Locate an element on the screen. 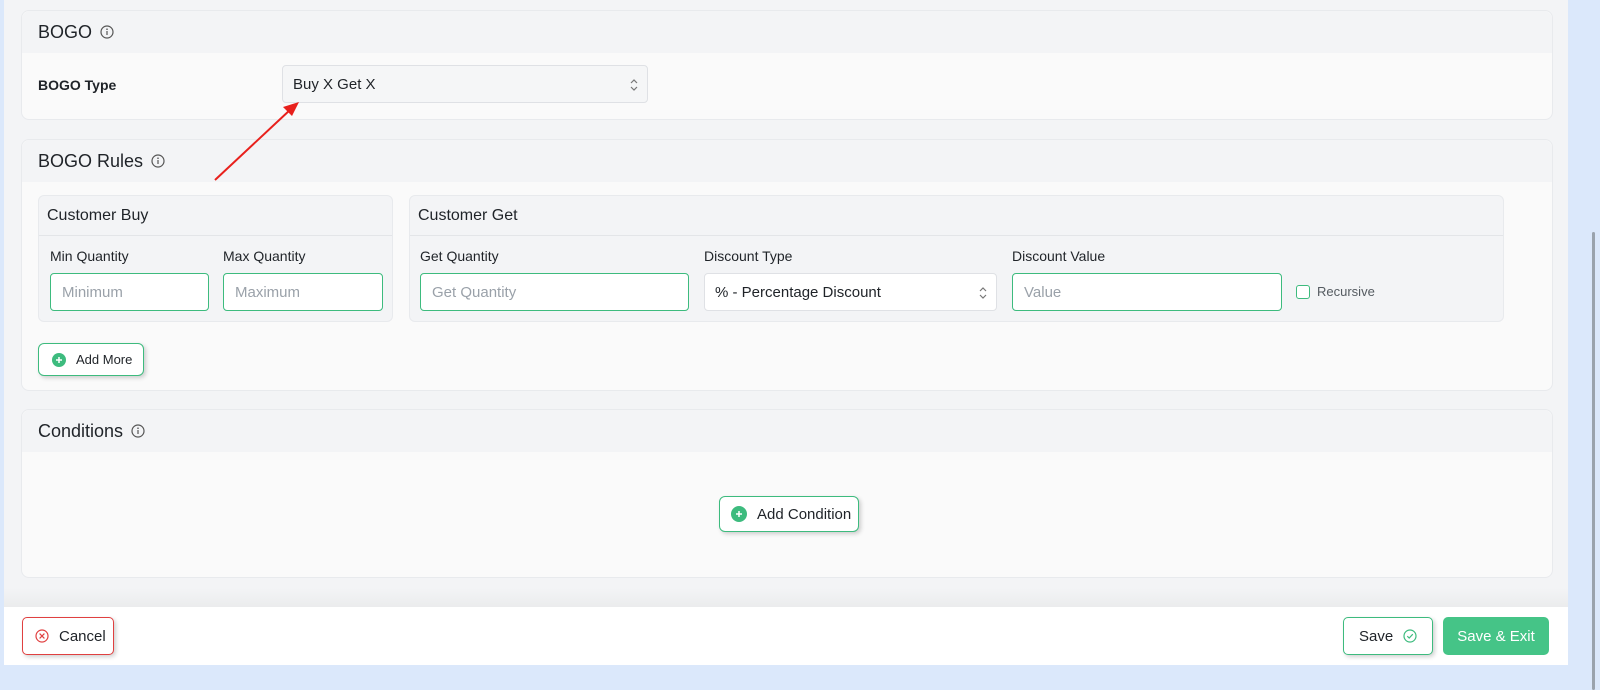  bogo-type-value: Buy X Get X is located at coordinates (334, 84).